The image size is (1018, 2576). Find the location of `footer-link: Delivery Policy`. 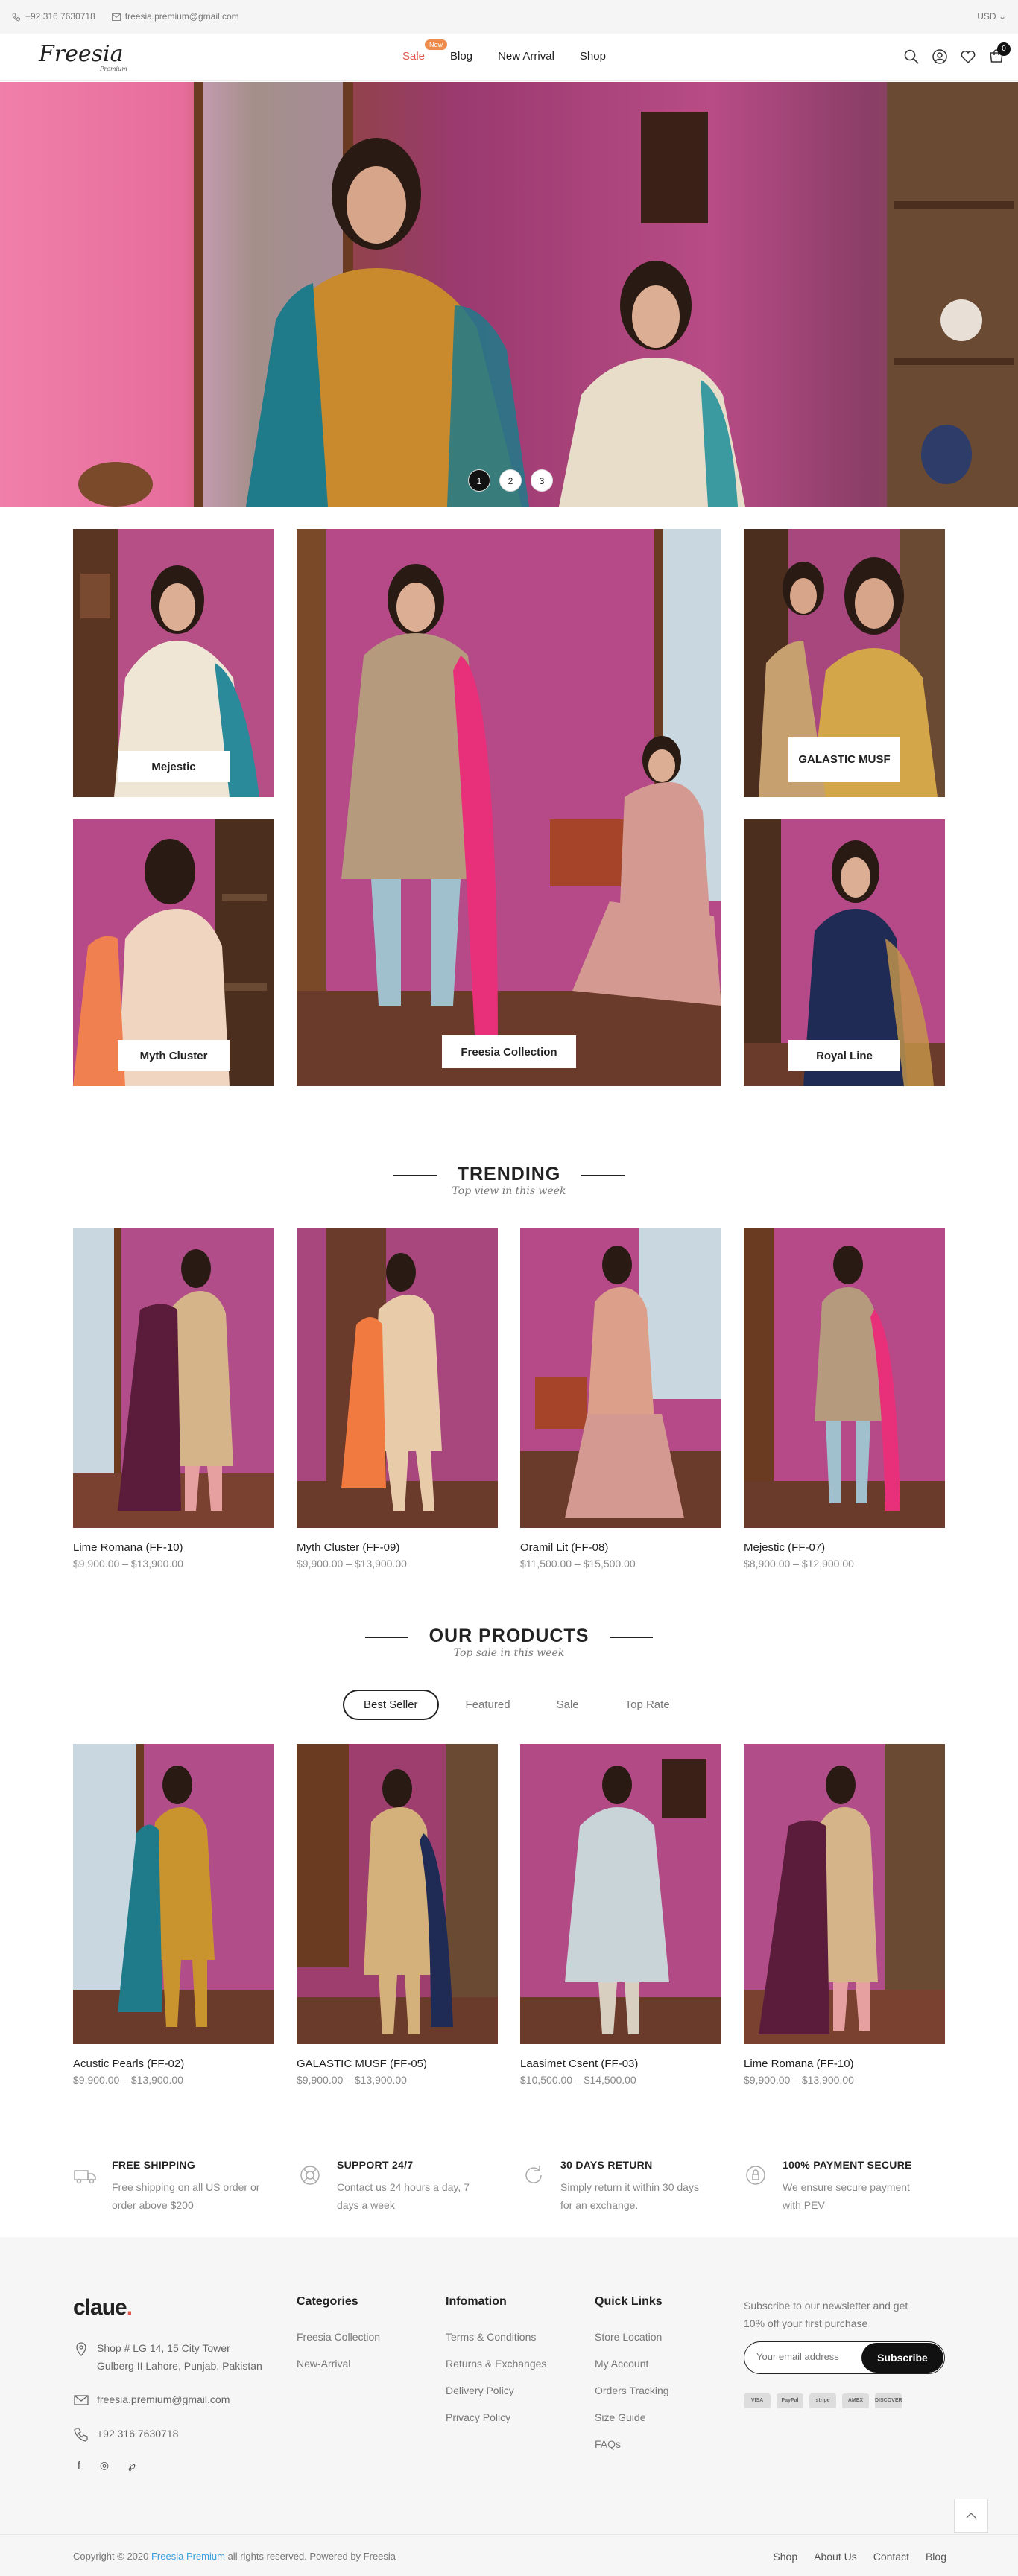

footer-link: Delivery Policy is located at coordinates (496, 2391).